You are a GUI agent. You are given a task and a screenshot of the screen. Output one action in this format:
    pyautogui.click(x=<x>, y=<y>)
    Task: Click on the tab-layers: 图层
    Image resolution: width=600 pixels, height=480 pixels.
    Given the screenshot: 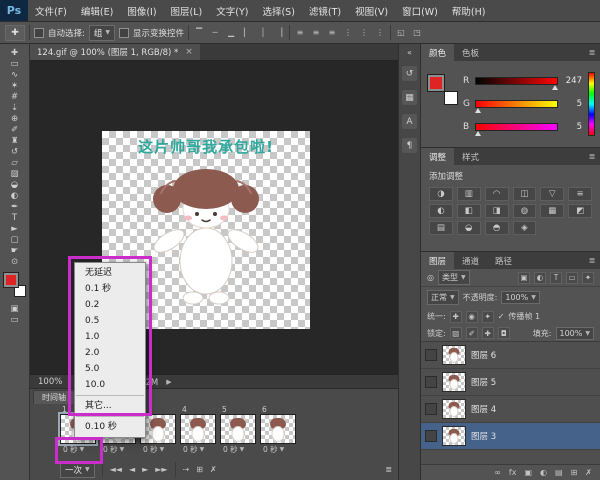 What is the action you would take?
    pyautogui.click(x=438, y=260)
    